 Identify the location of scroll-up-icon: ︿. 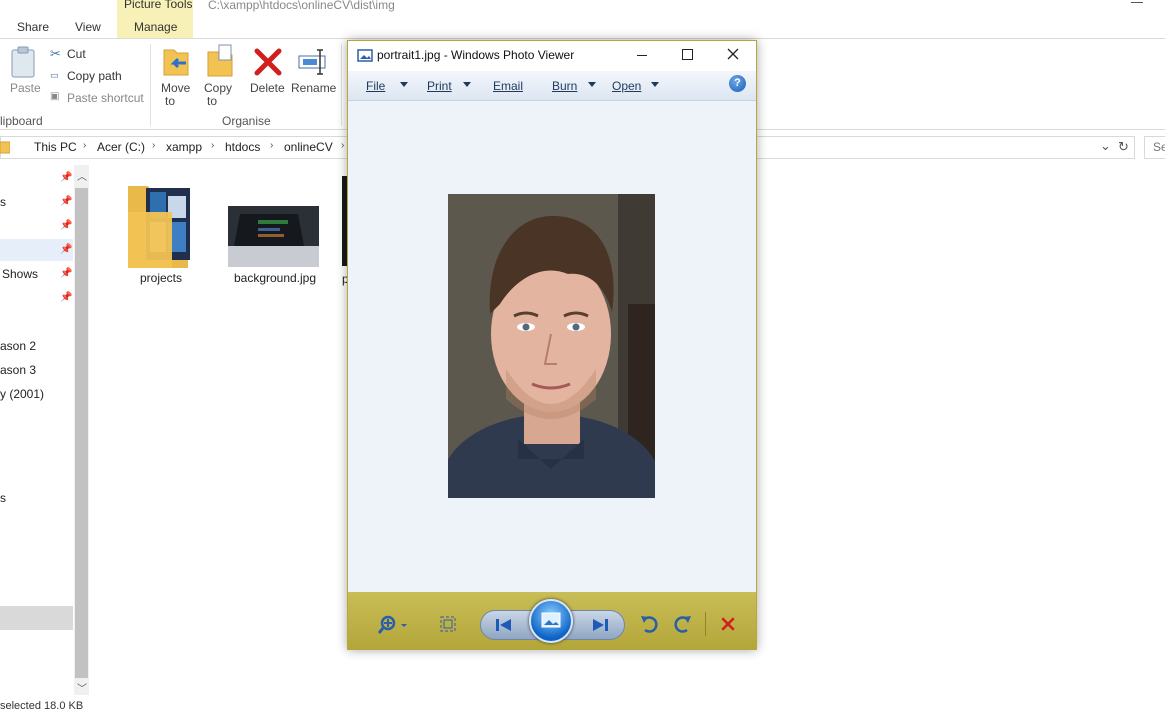
(82, 175).